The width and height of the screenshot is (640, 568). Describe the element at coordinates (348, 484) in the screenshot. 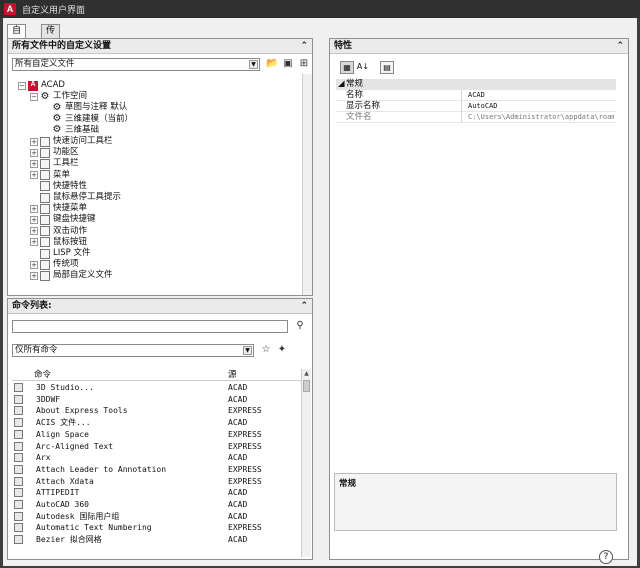

I see `description-title: 常规` at that location.